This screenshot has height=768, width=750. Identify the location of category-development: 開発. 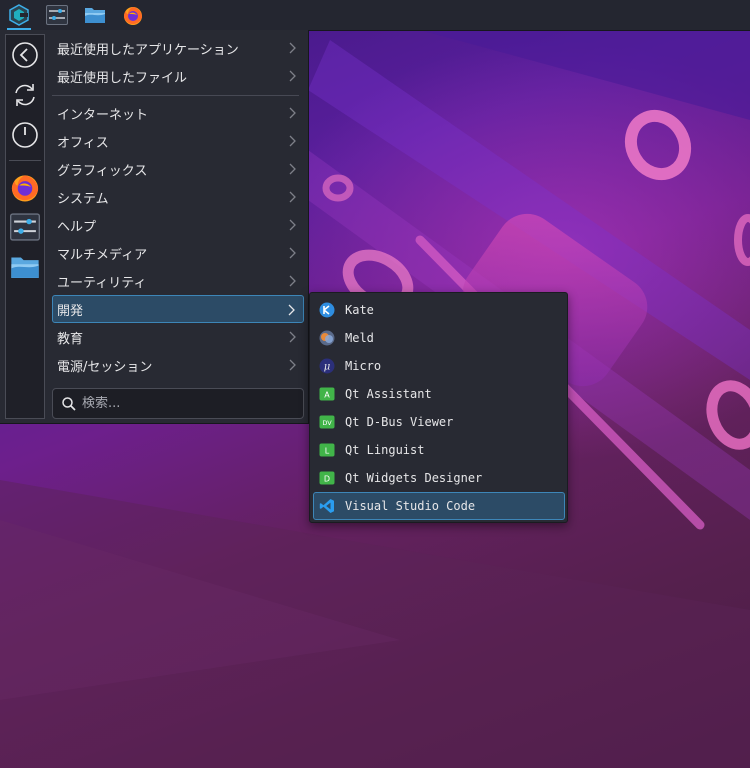
(178, 309).